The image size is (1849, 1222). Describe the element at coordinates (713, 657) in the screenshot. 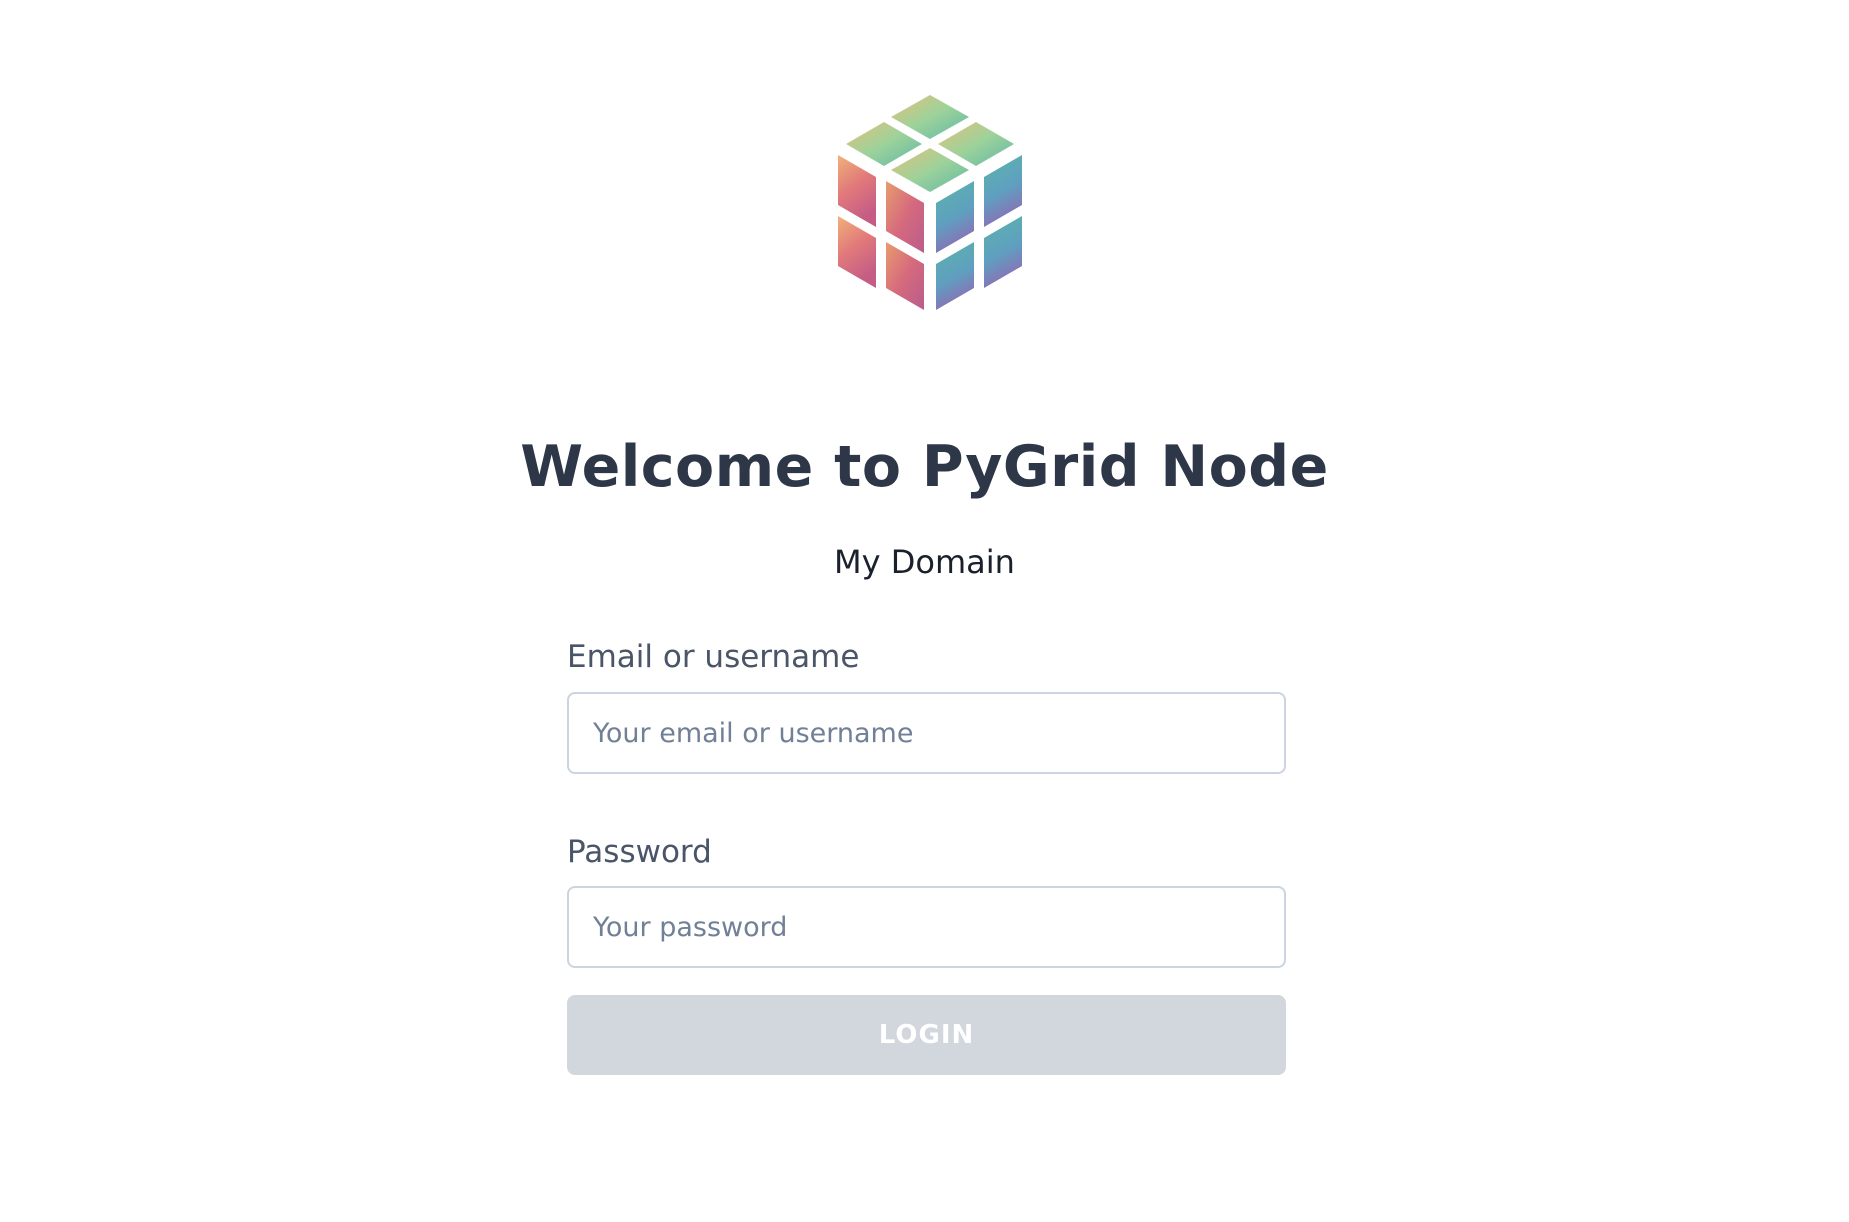

I see `email-label: Email or username` at that location.